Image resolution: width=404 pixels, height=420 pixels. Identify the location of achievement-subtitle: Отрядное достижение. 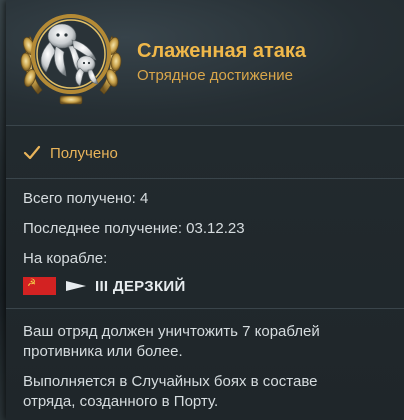
(215, 75).